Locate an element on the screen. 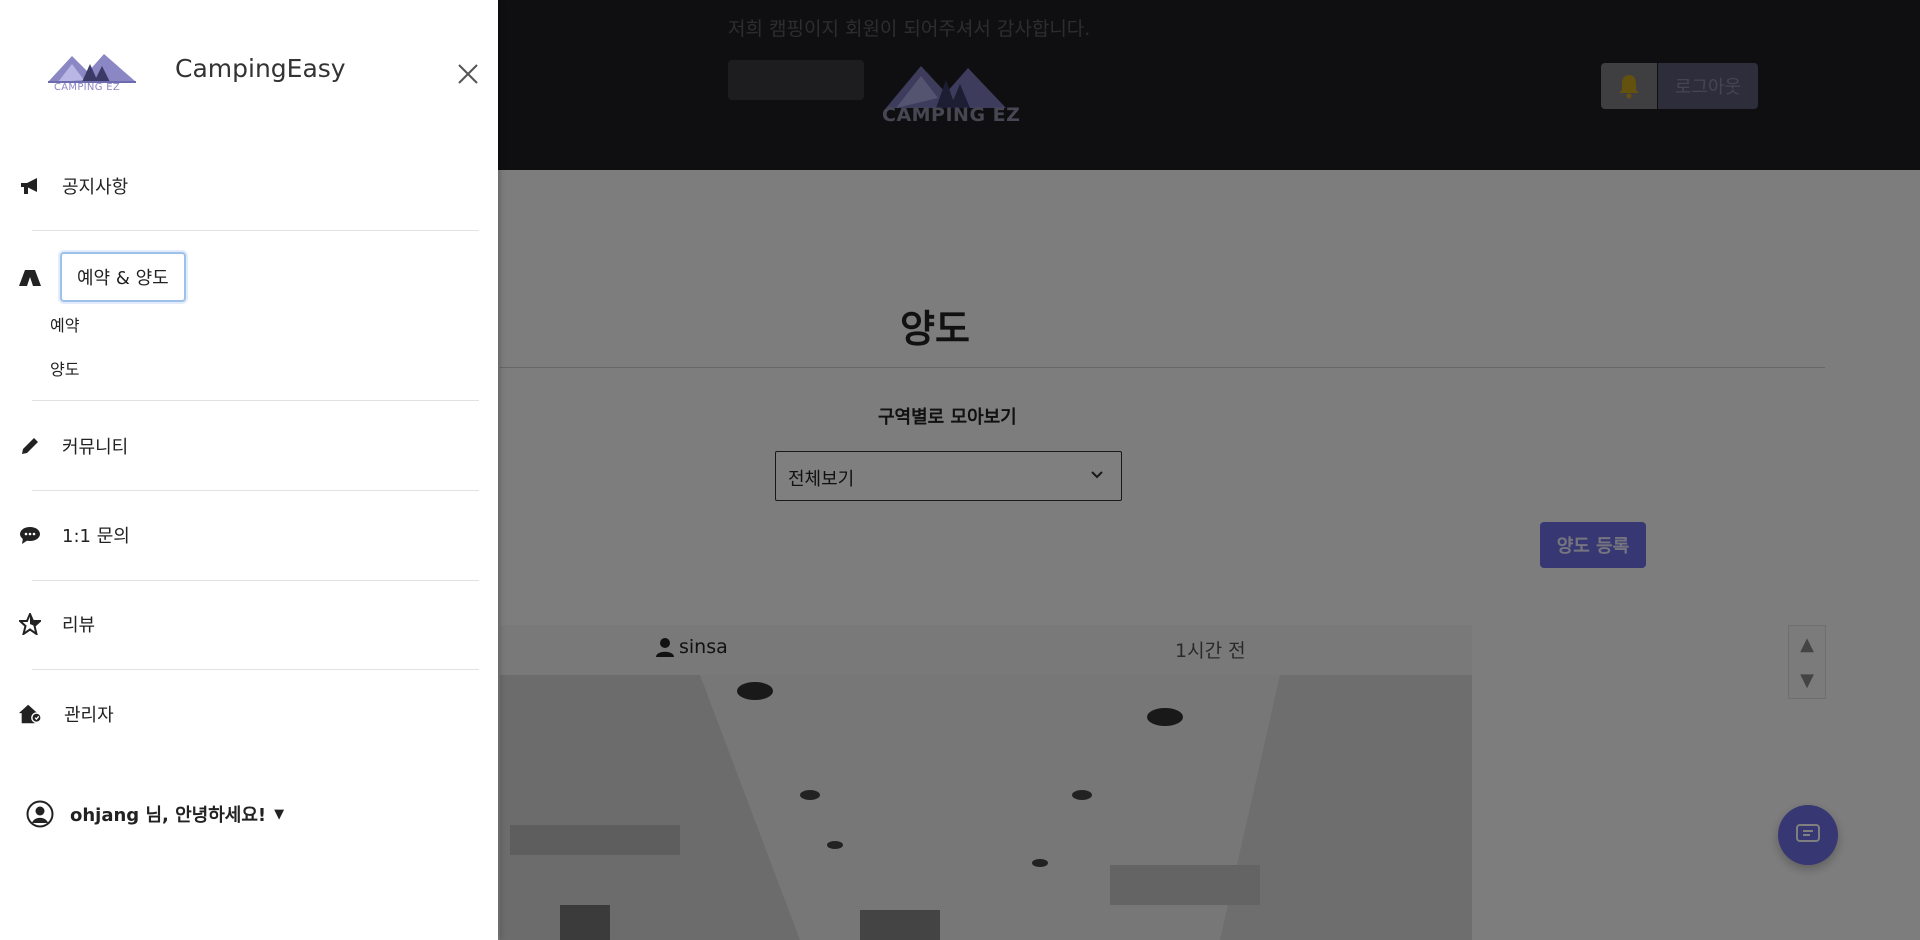 This screenshot has height=940, width=1920. drawer-logo: CAMPING EZ is located at coordinates (92, 75).